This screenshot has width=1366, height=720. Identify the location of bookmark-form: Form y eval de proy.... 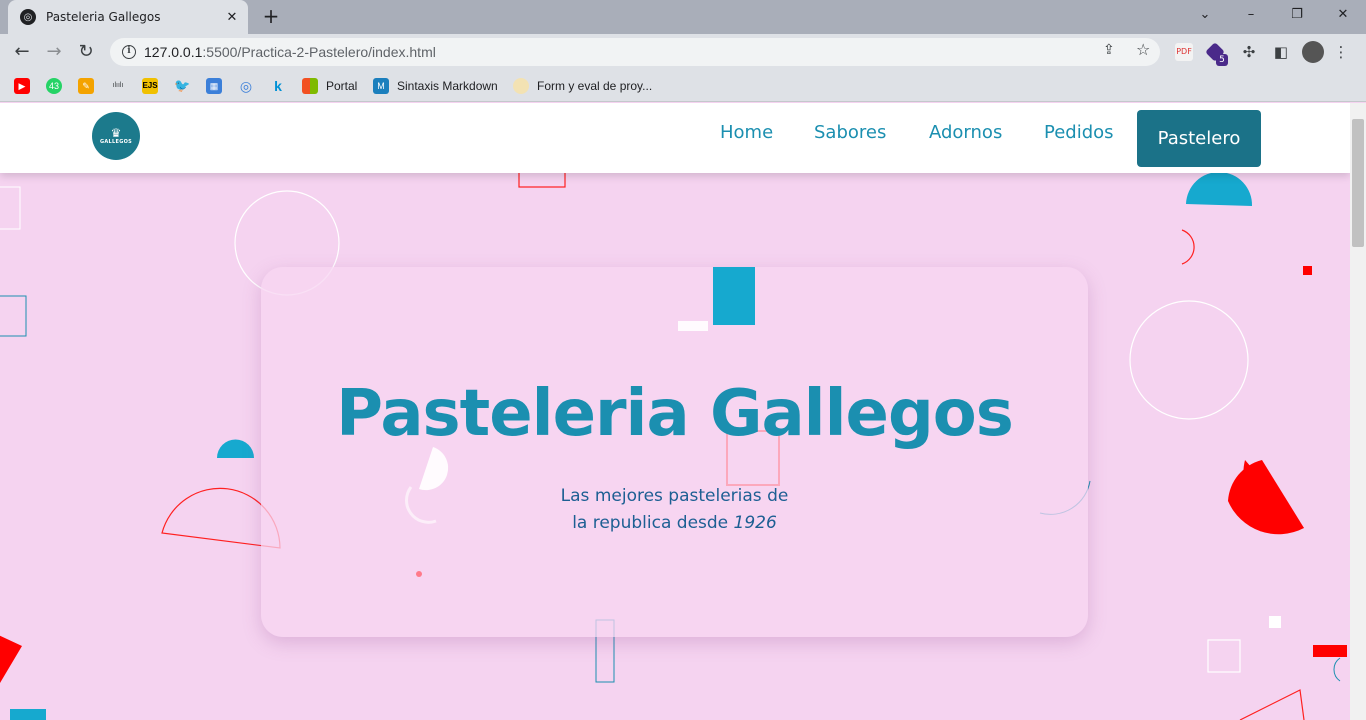
(582, 86).